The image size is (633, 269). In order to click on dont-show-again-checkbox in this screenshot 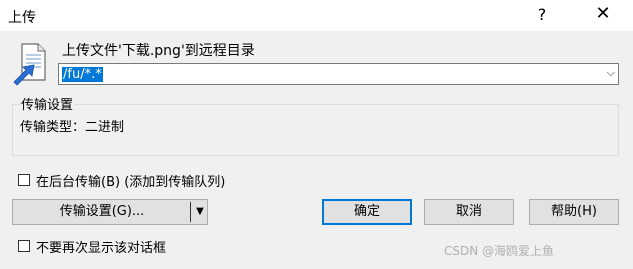, I will do `click(24, 246)`.